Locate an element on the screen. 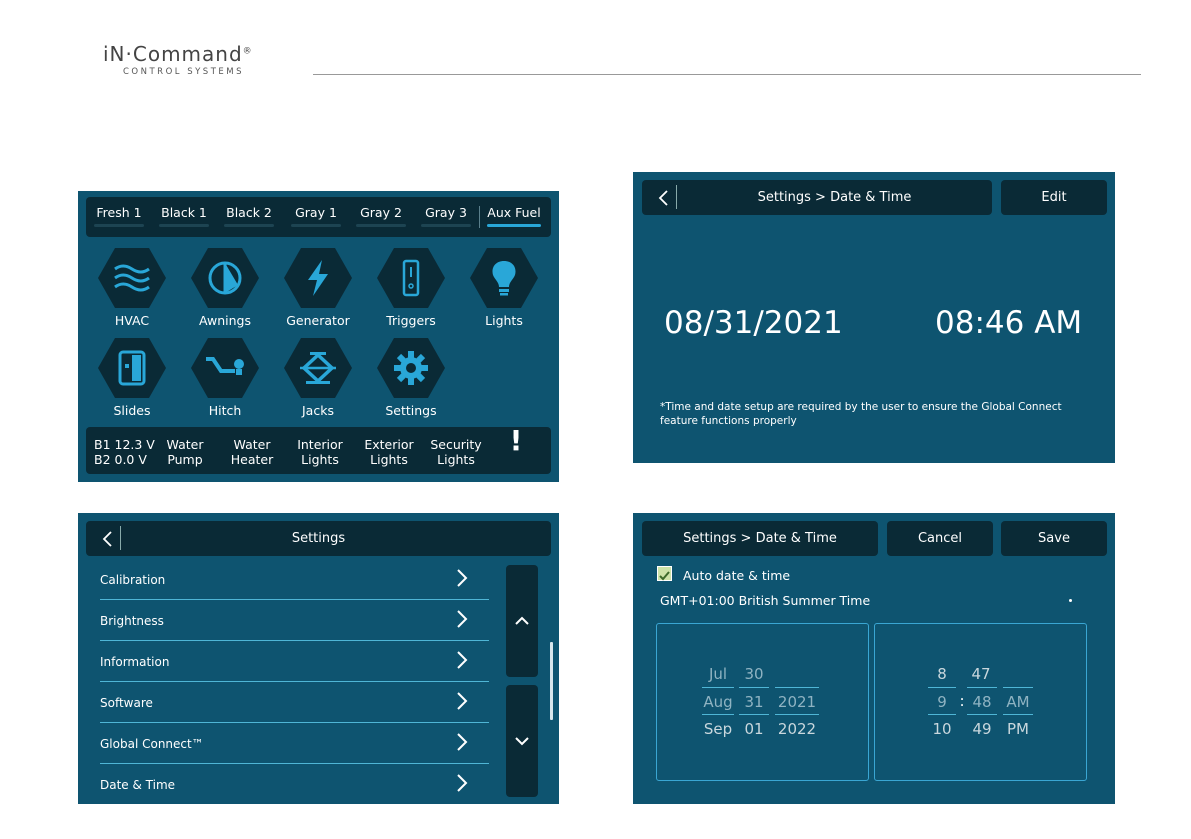  tank-gray-3: Gray 3 is located at coordinates (446, 216).